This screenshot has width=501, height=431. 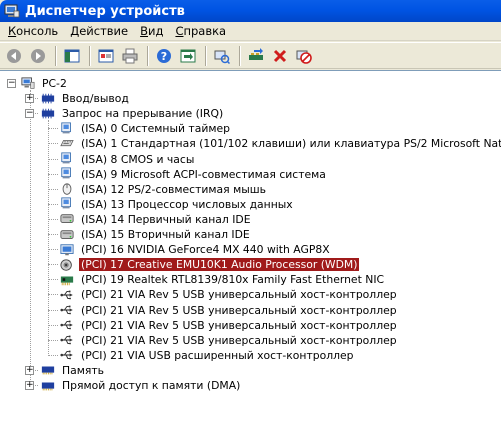 I want to click on device-manager-icon, so click(x=12, y=11).